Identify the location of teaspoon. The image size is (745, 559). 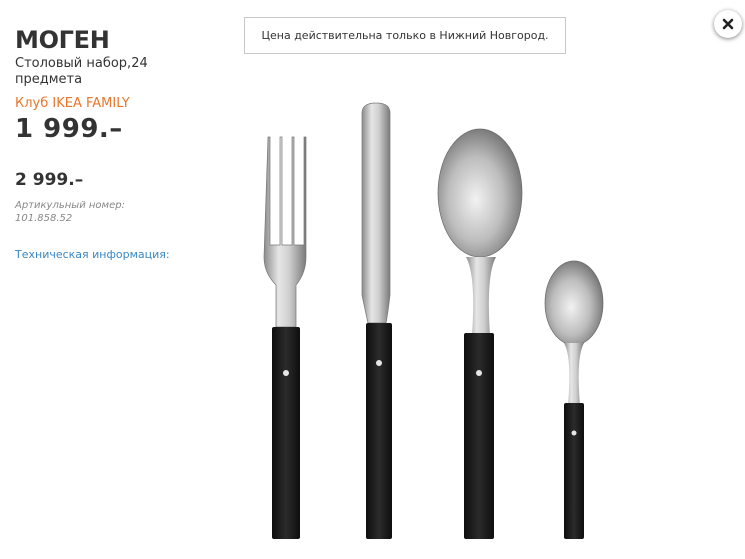
(574, 399).